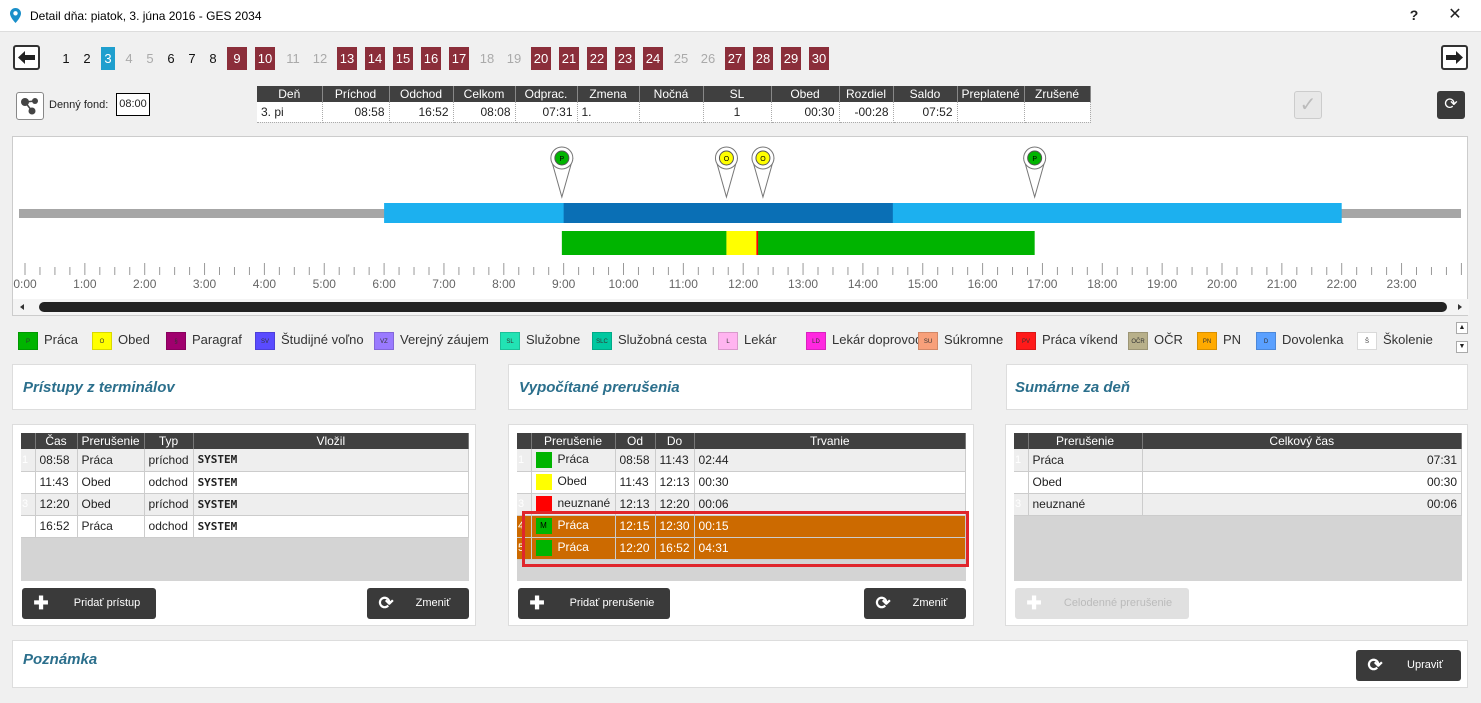  I want to click on day-cell-1: 08:58, so click(356, 112).